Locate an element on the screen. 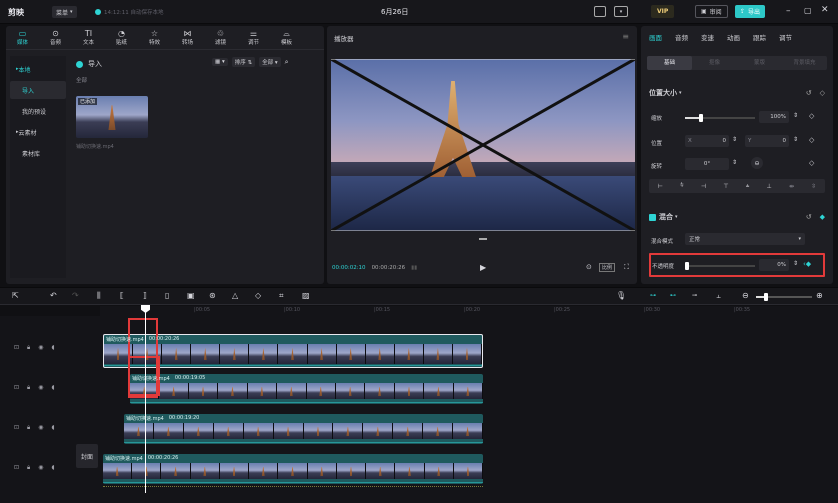 The image size is (838, 503). maximize-icon: ▢ is located at coordinates (808, 10).